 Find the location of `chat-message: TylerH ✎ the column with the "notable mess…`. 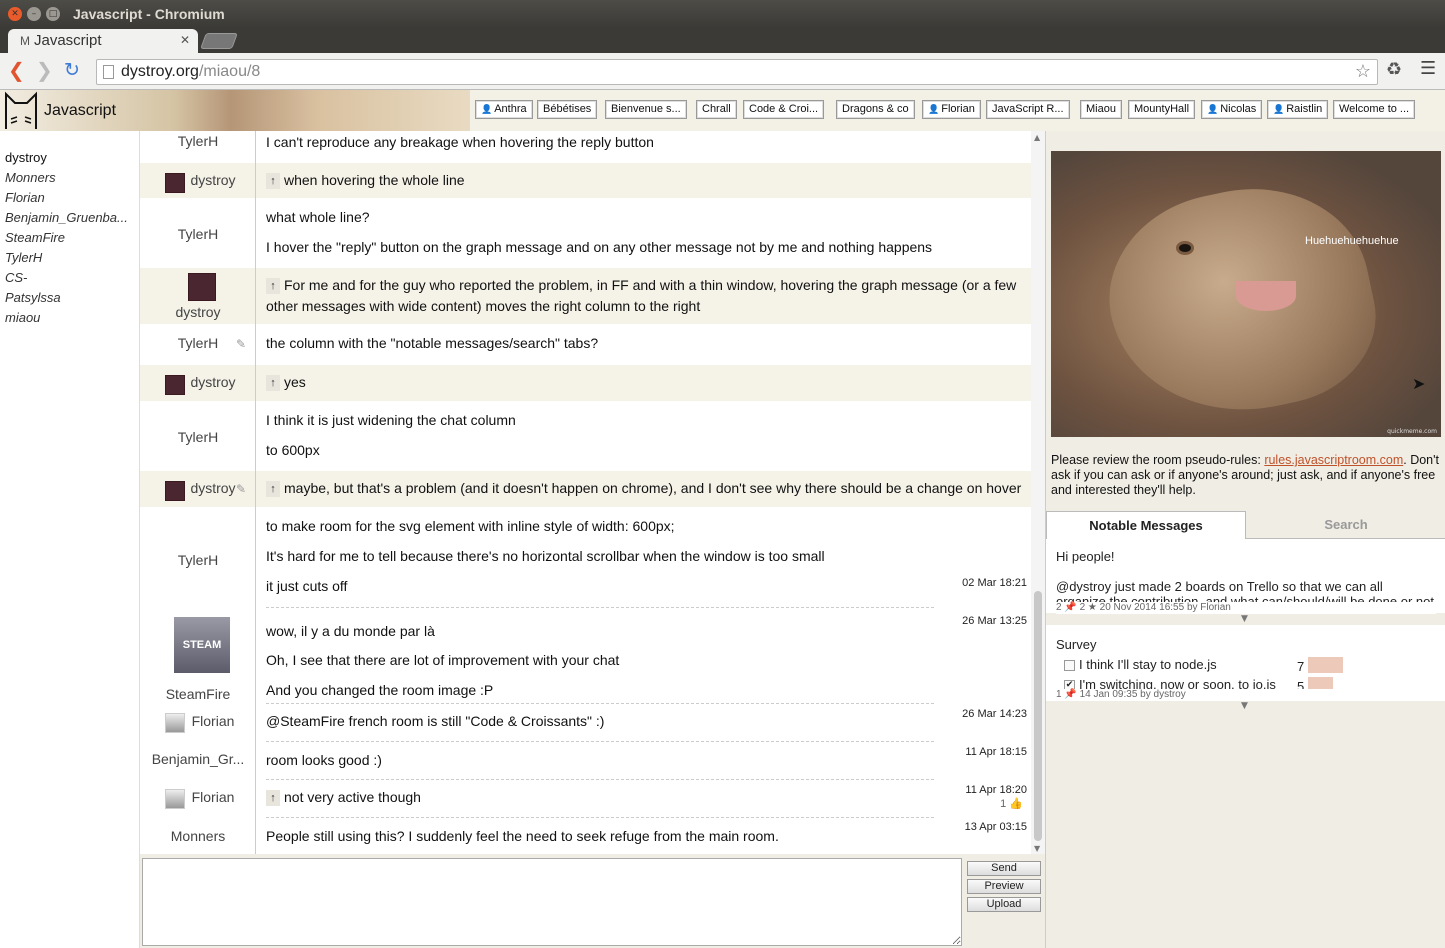

chat-message: TylerH ✎ the column with the "notable mess… is located at coordinates (585, 344).